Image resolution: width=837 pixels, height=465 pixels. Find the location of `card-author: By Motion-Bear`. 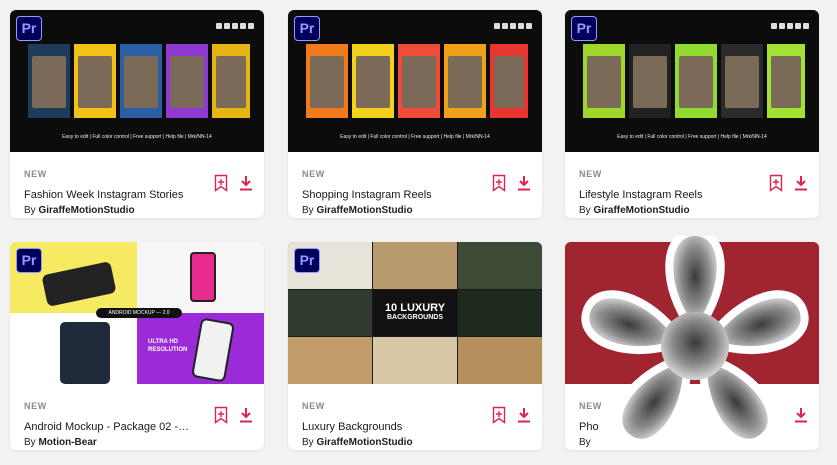

card-author: By Motion-Bear is located at coordinates (60, 442).